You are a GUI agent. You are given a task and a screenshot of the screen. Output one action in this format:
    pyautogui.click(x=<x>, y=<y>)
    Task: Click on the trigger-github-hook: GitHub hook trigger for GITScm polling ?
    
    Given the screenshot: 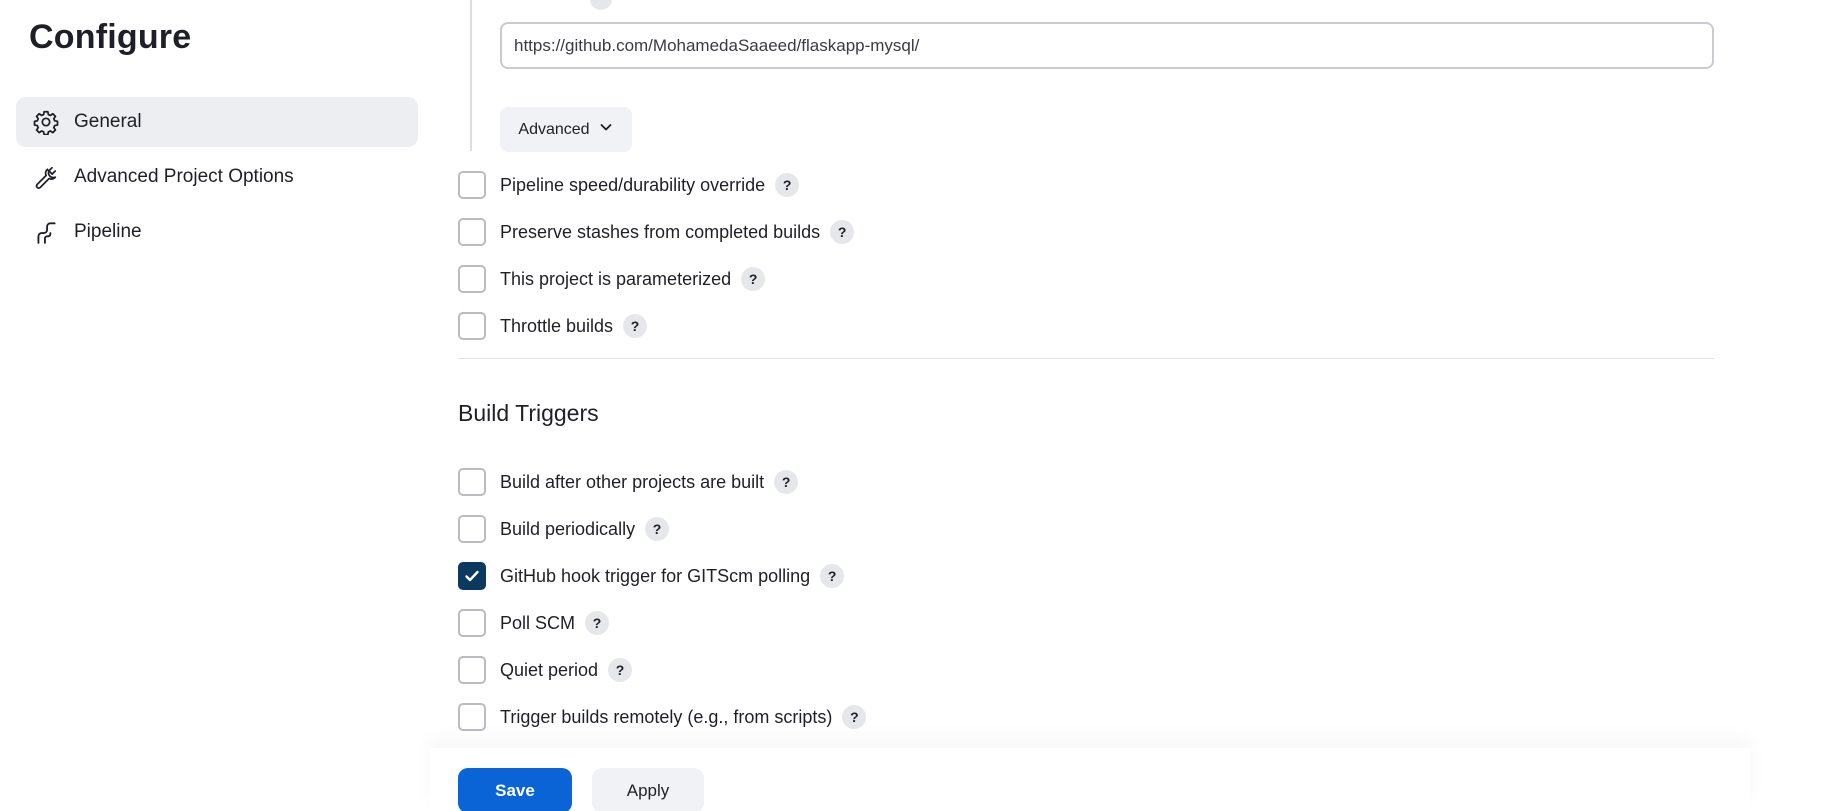 What is the action you would take?
    pyautogui.click(x=651, y=576)
    